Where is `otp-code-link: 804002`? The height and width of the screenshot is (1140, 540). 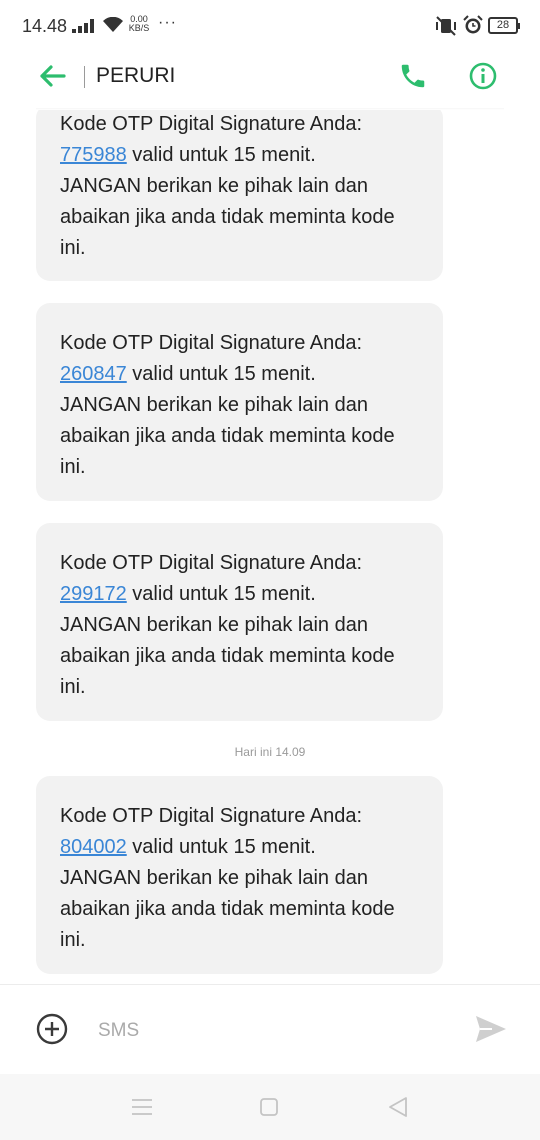
otp-code-link: 804002 is located at coordinates (93, 847).